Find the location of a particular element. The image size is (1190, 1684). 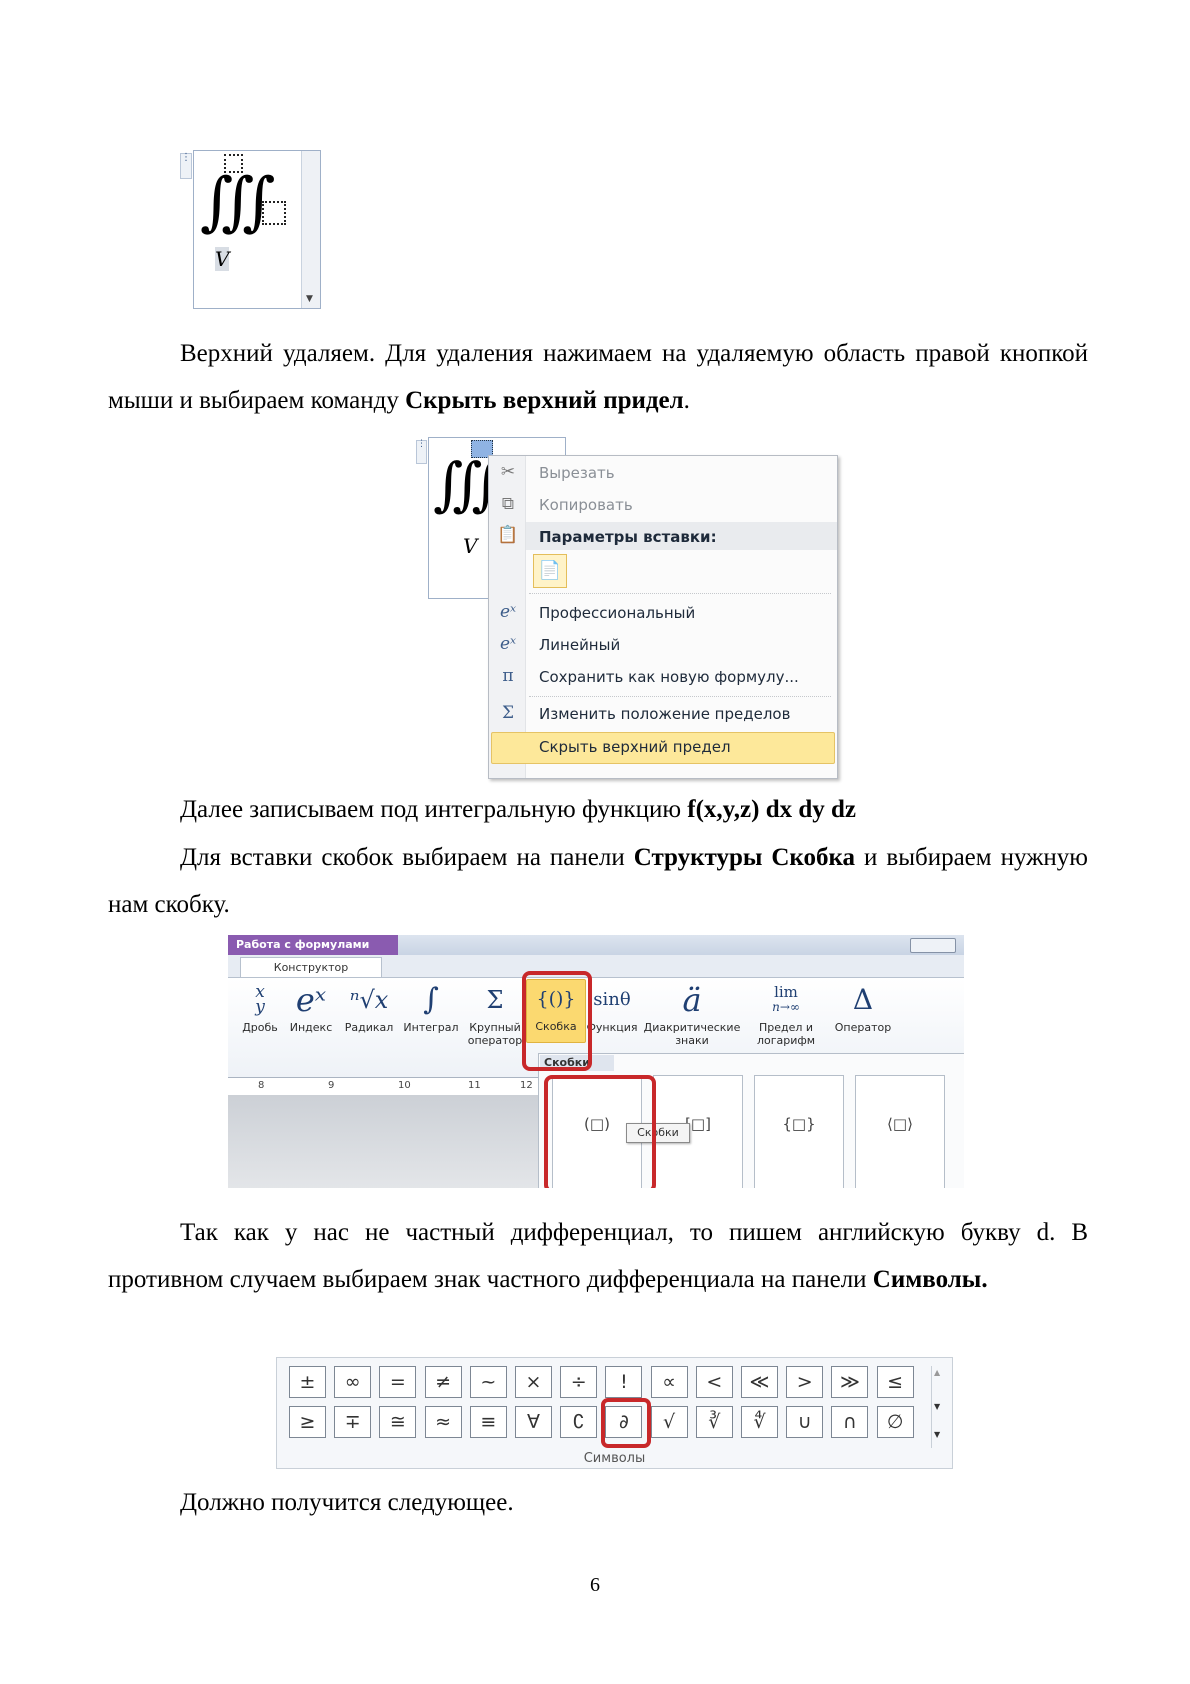

symbol-button: ~ is located at coordinates (488, 1382).